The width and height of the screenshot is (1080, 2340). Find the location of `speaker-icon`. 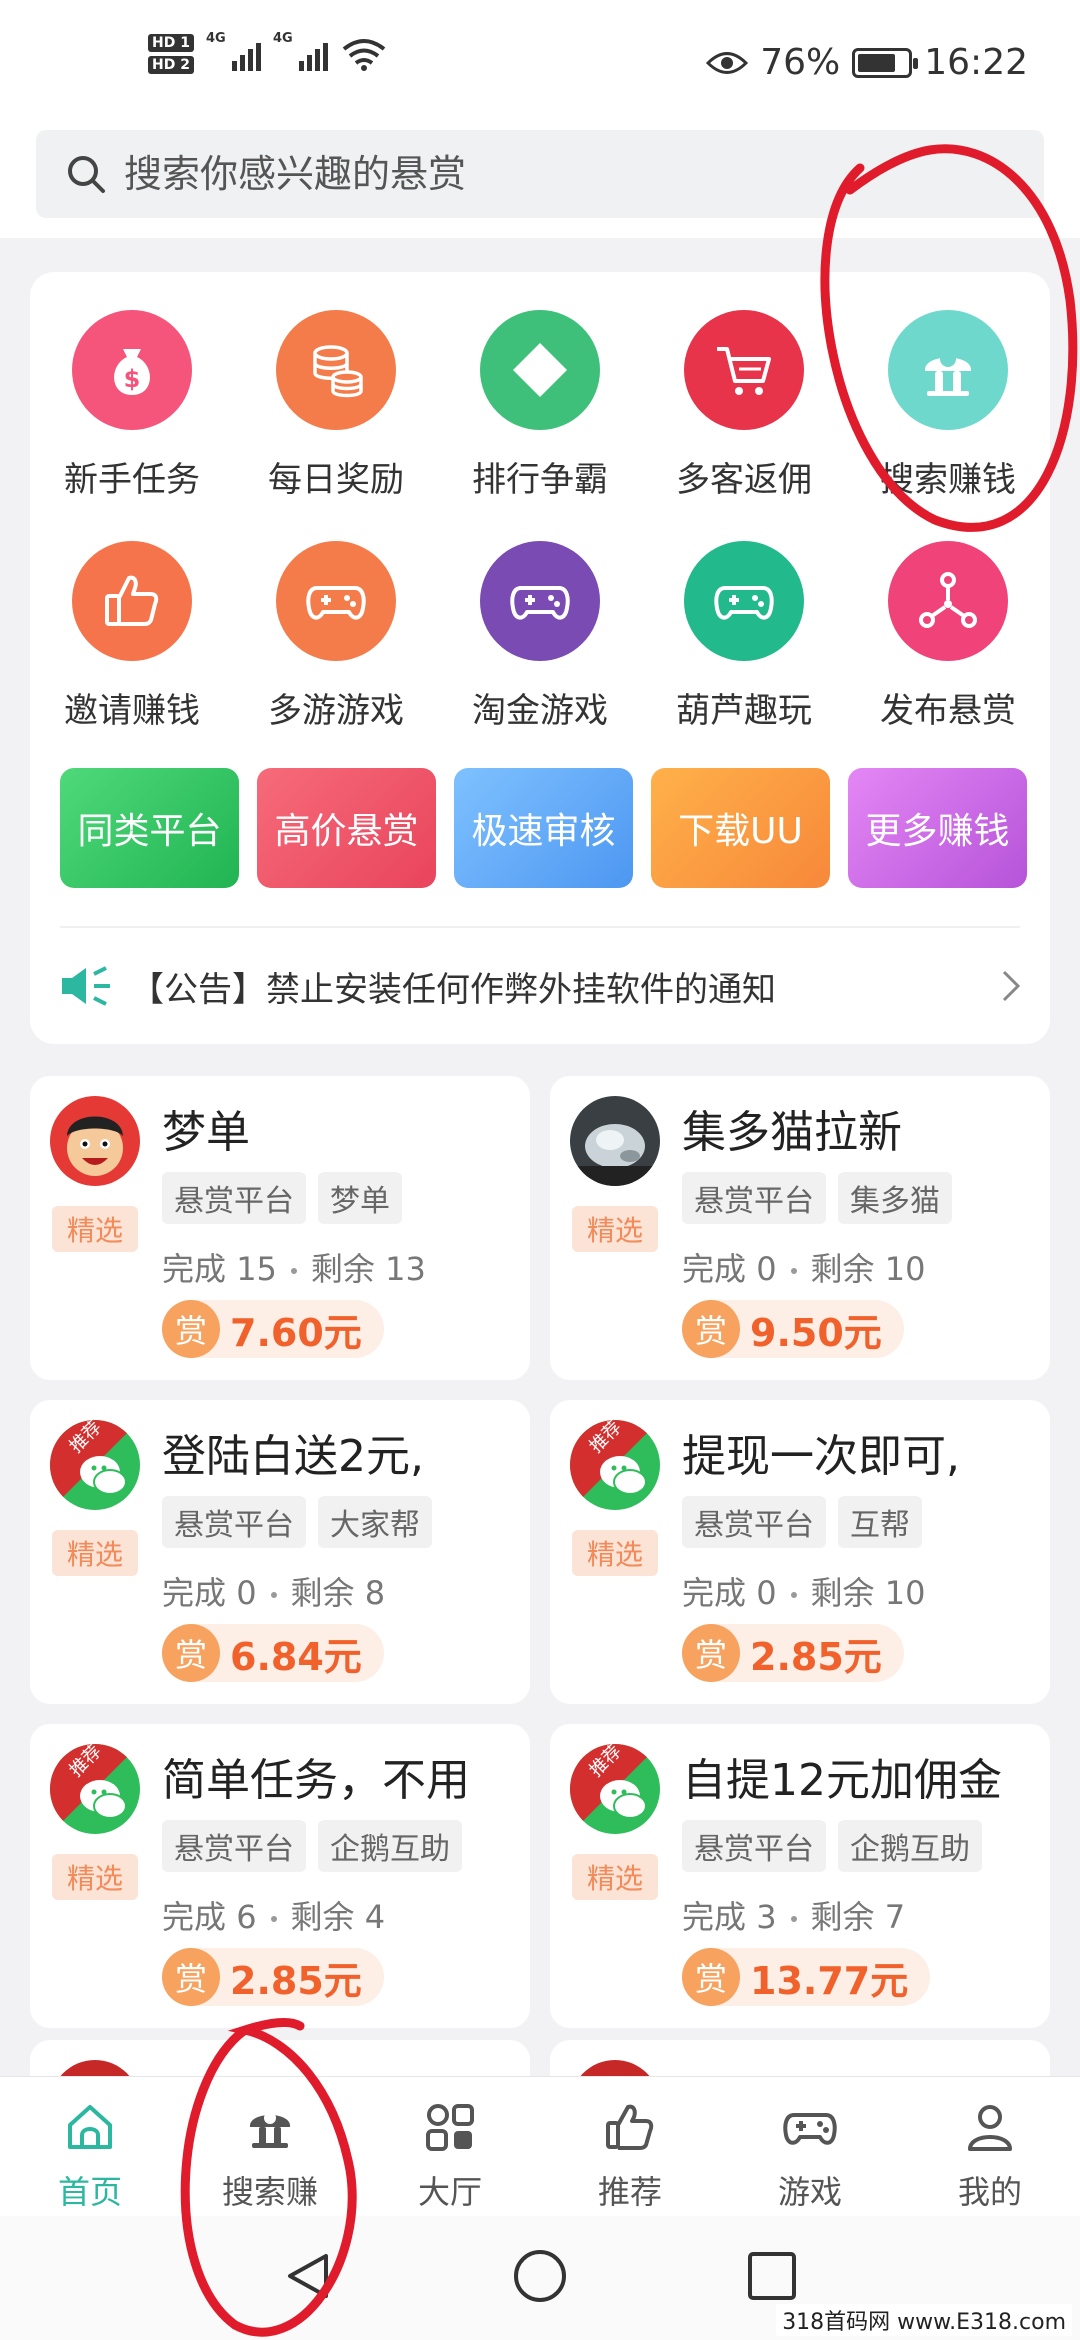

speaker-icon is located at coordinates (86, 986).